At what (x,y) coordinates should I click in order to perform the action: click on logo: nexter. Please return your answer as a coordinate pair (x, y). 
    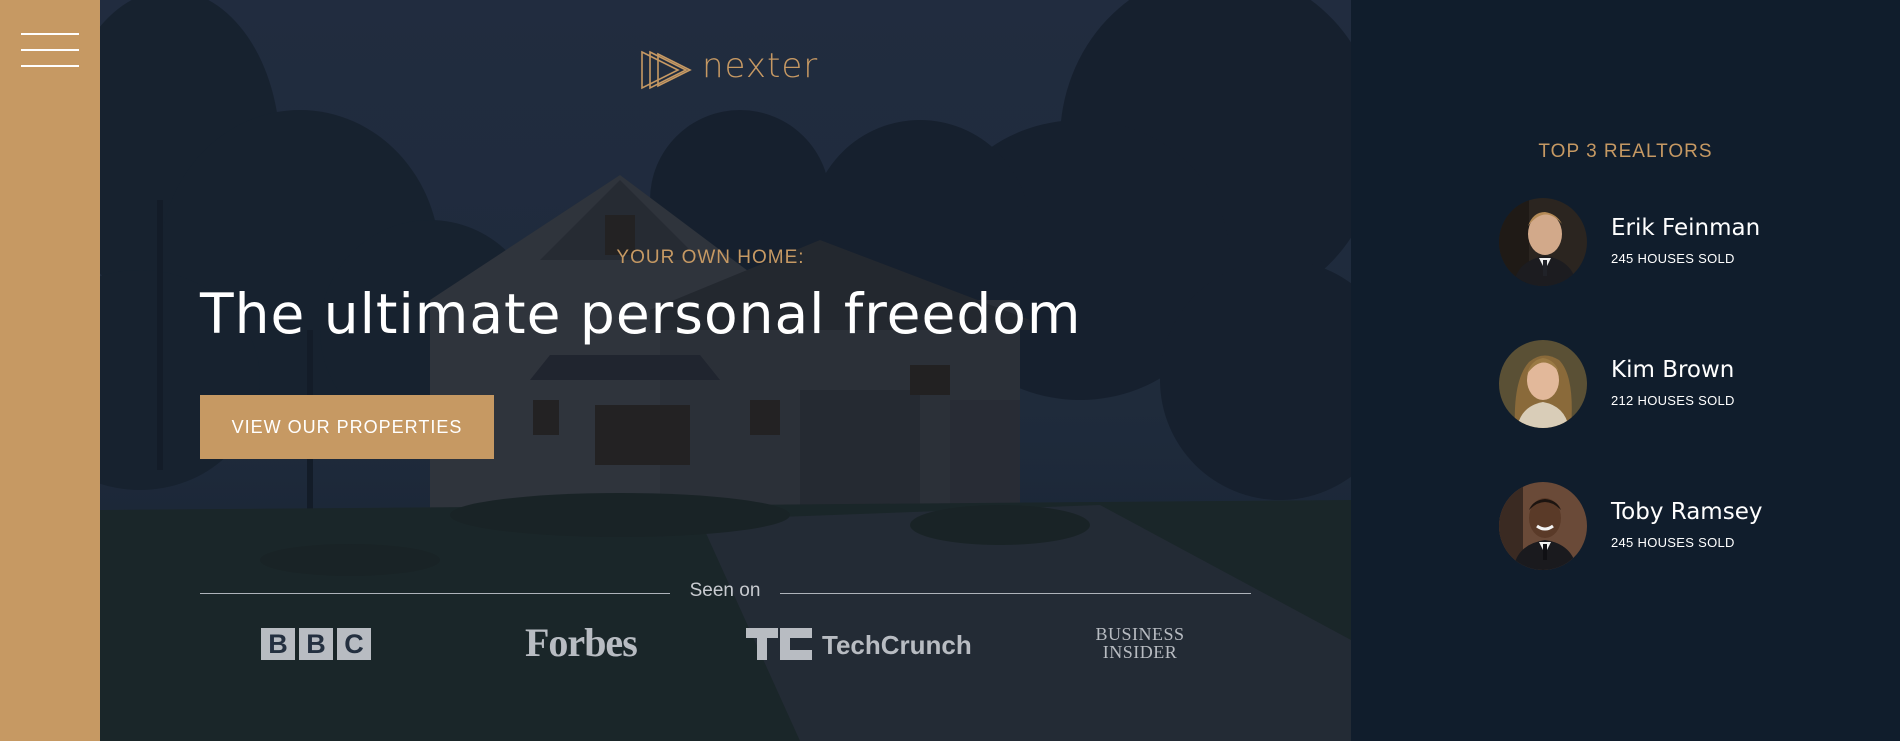
    Looking at the image, I should click on (740, 69).